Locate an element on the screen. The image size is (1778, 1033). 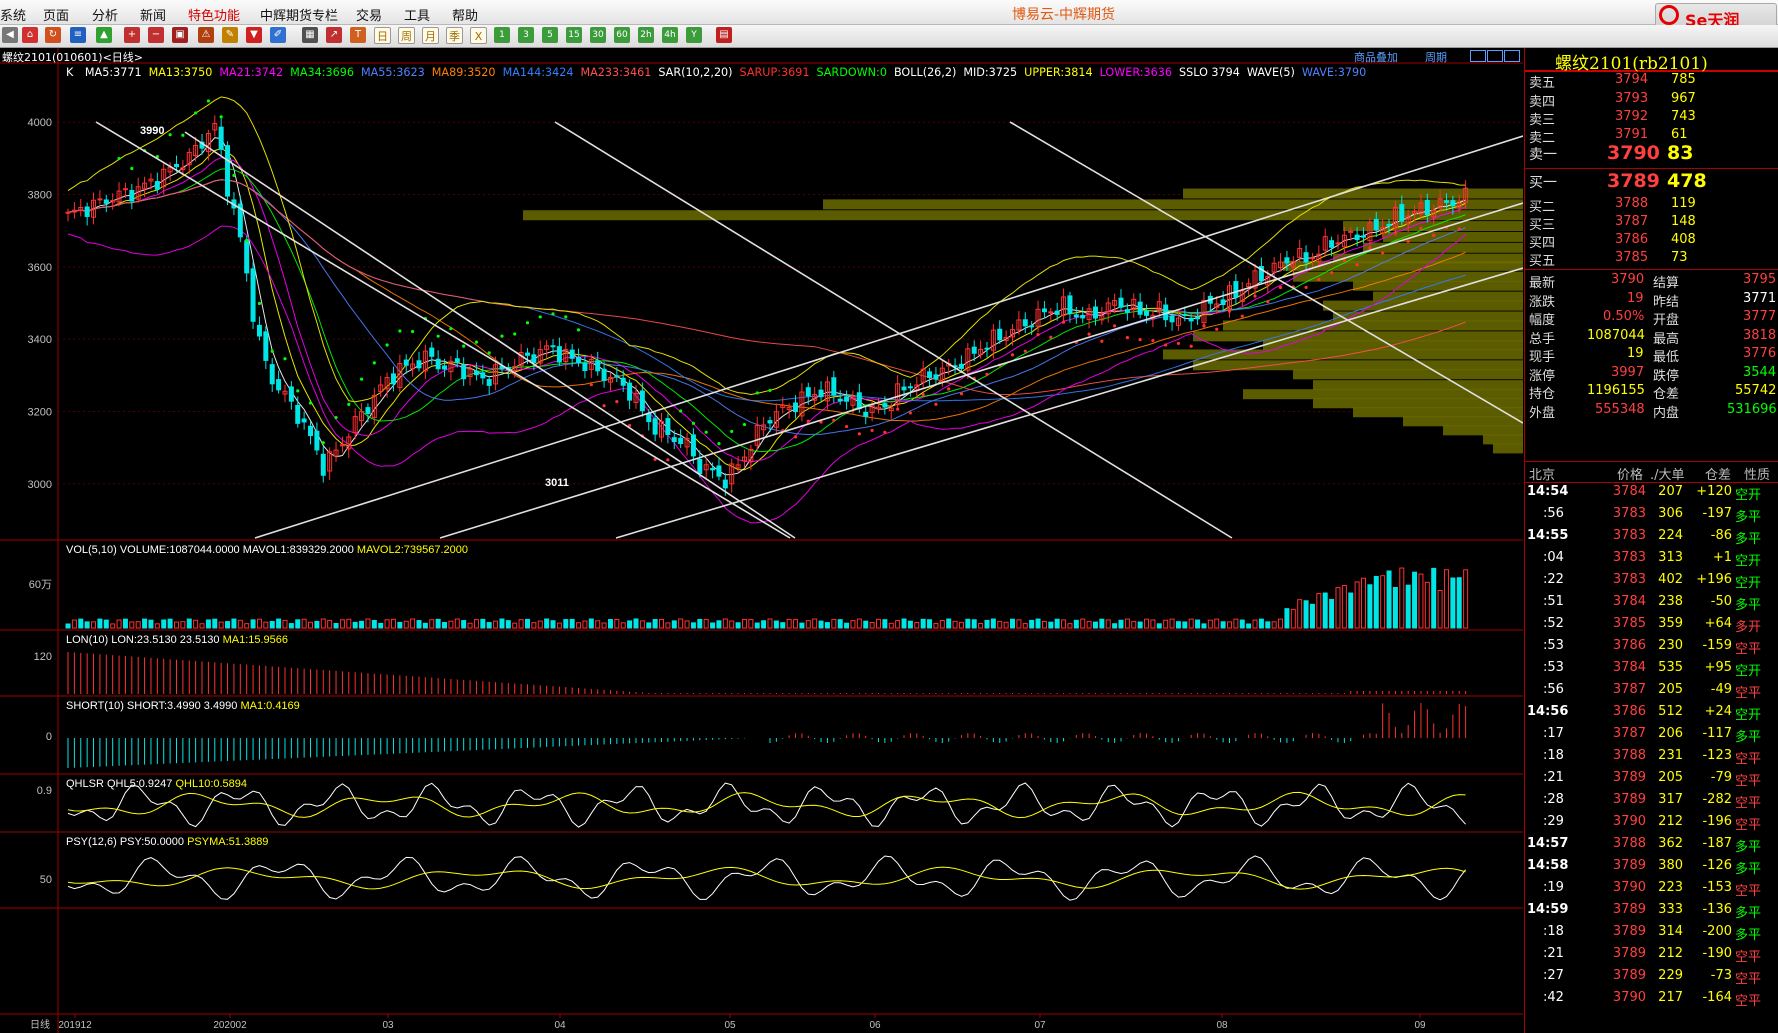
period-4h-button: 4h is located at coordinates (670, 35).